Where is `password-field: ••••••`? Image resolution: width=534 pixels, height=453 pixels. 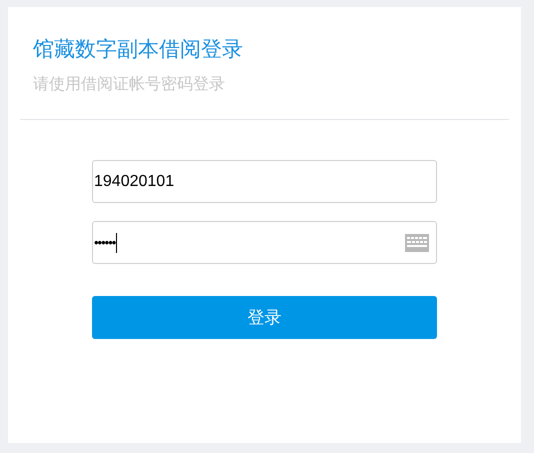
password-field: •••••• is located at coordinates (264, 242).